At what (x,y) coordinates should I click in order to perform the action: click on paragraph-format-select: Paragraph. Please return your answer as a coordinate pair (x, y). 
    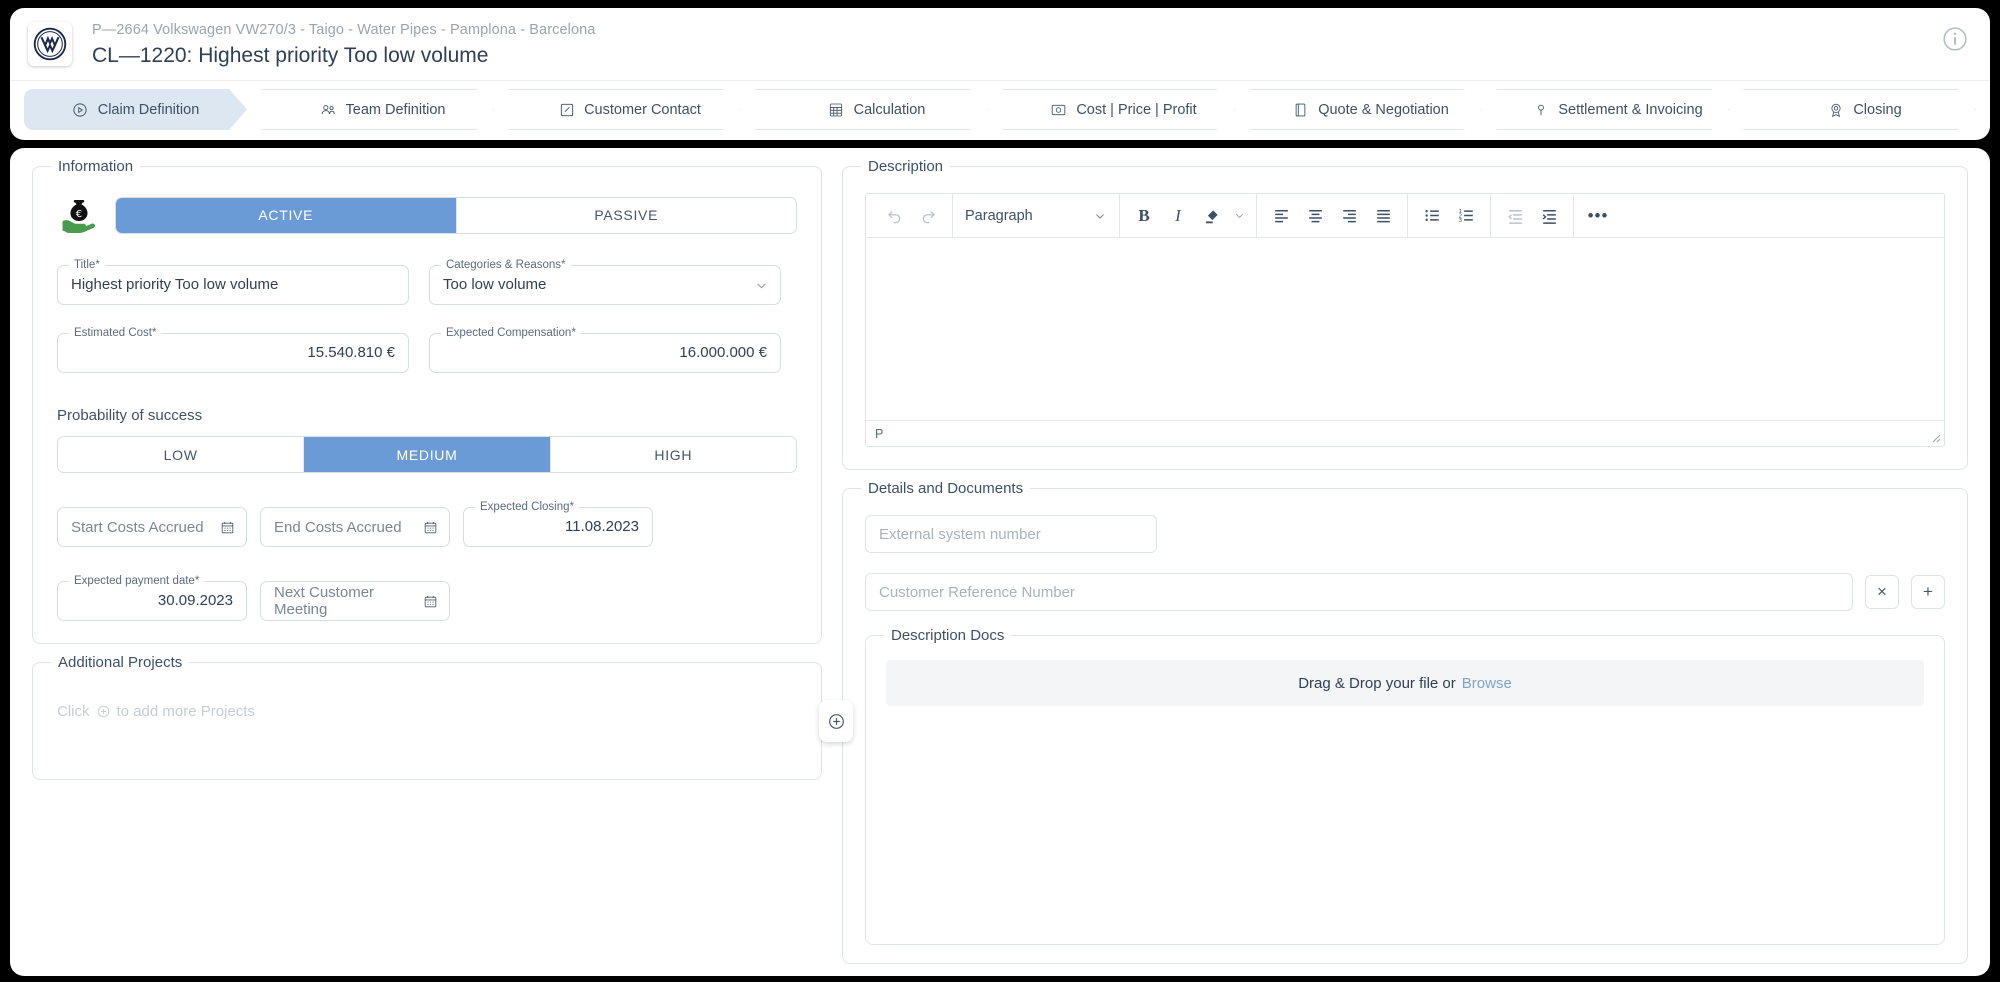
    Looking at the image, I should click on (1036, 216).